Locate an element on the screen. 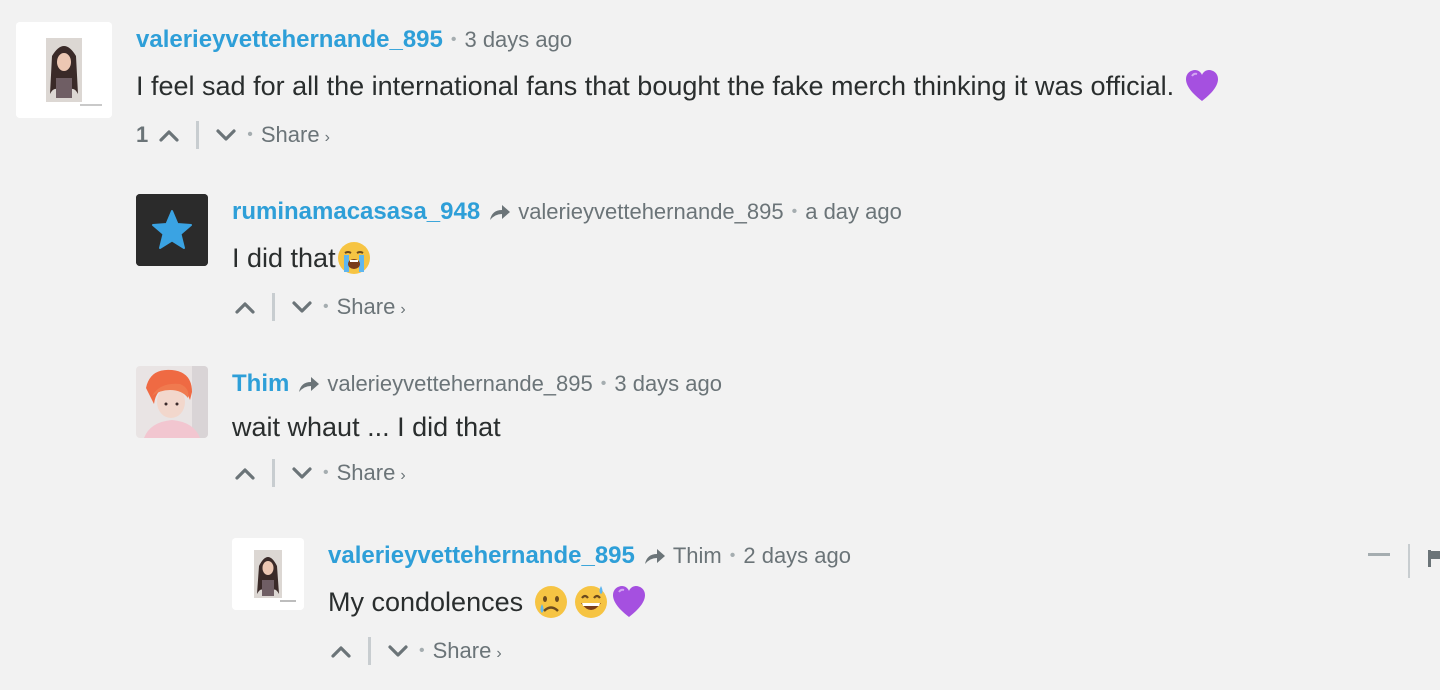 This screenshot has width=1440, height=690. loudly-crying-face-icon is located at coordinates (354, 258).